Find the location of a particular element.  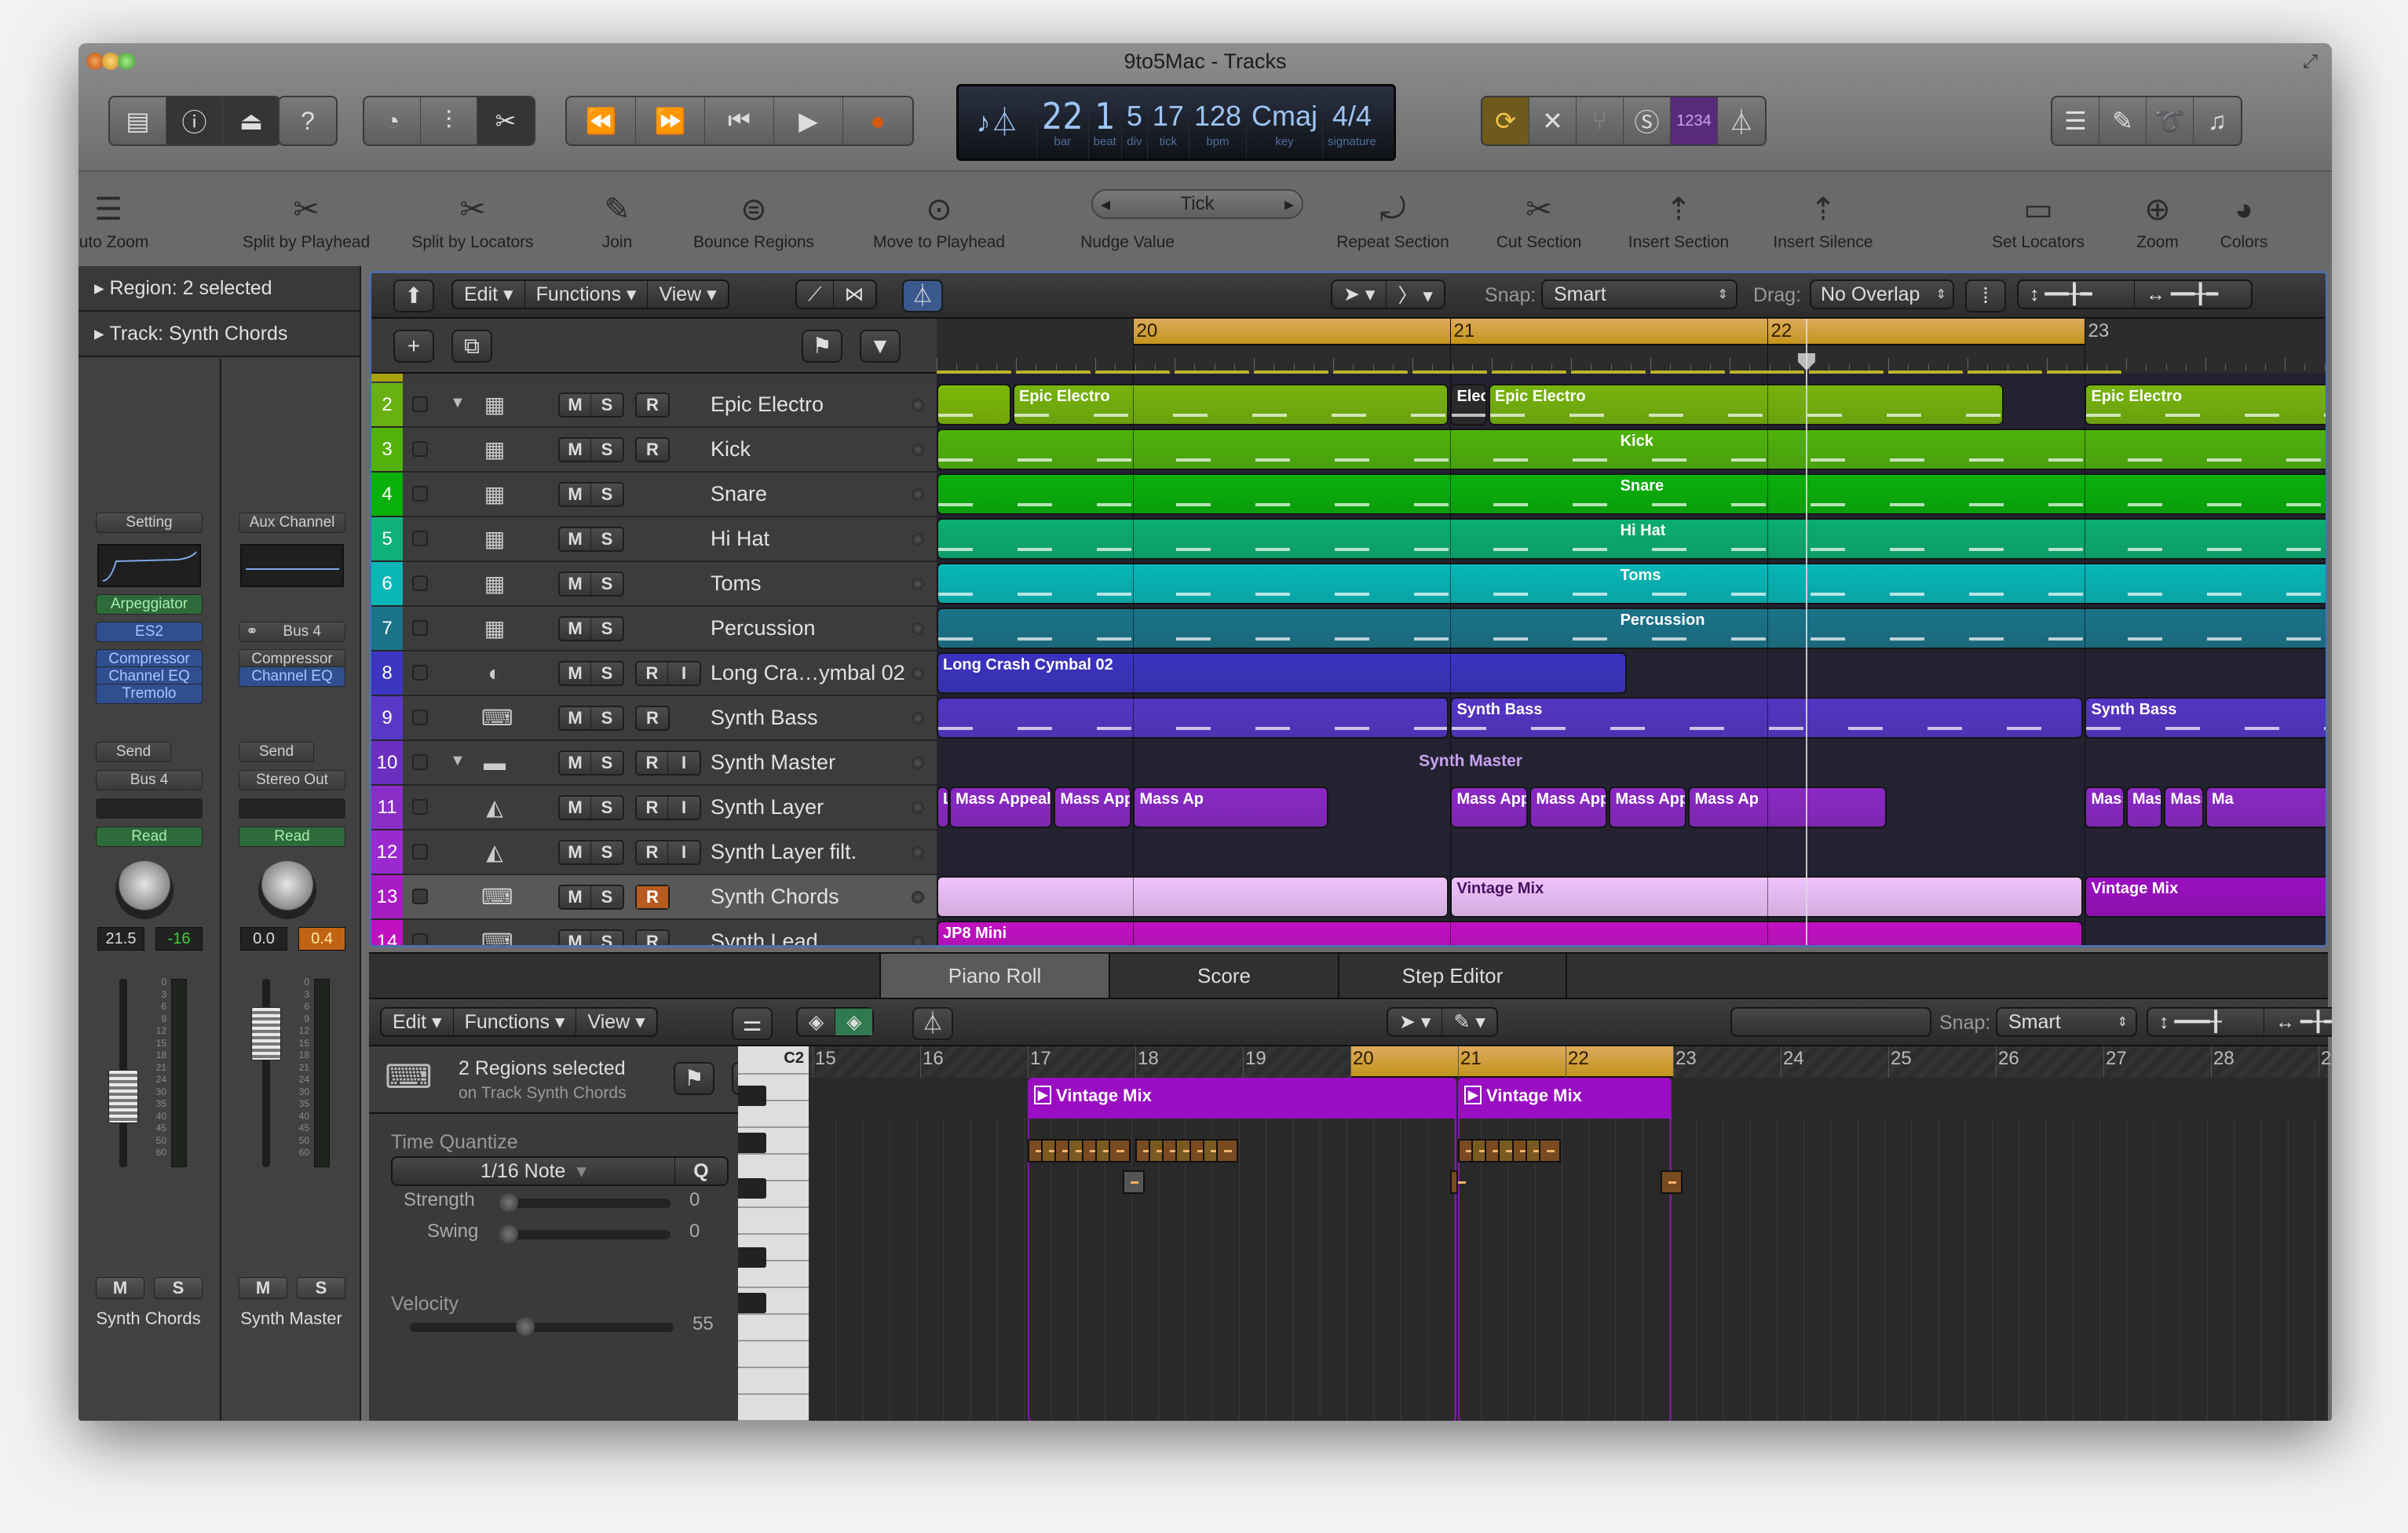

new-track-with-duplicate-icon: ⧉ is located at coordinates (471, 346).